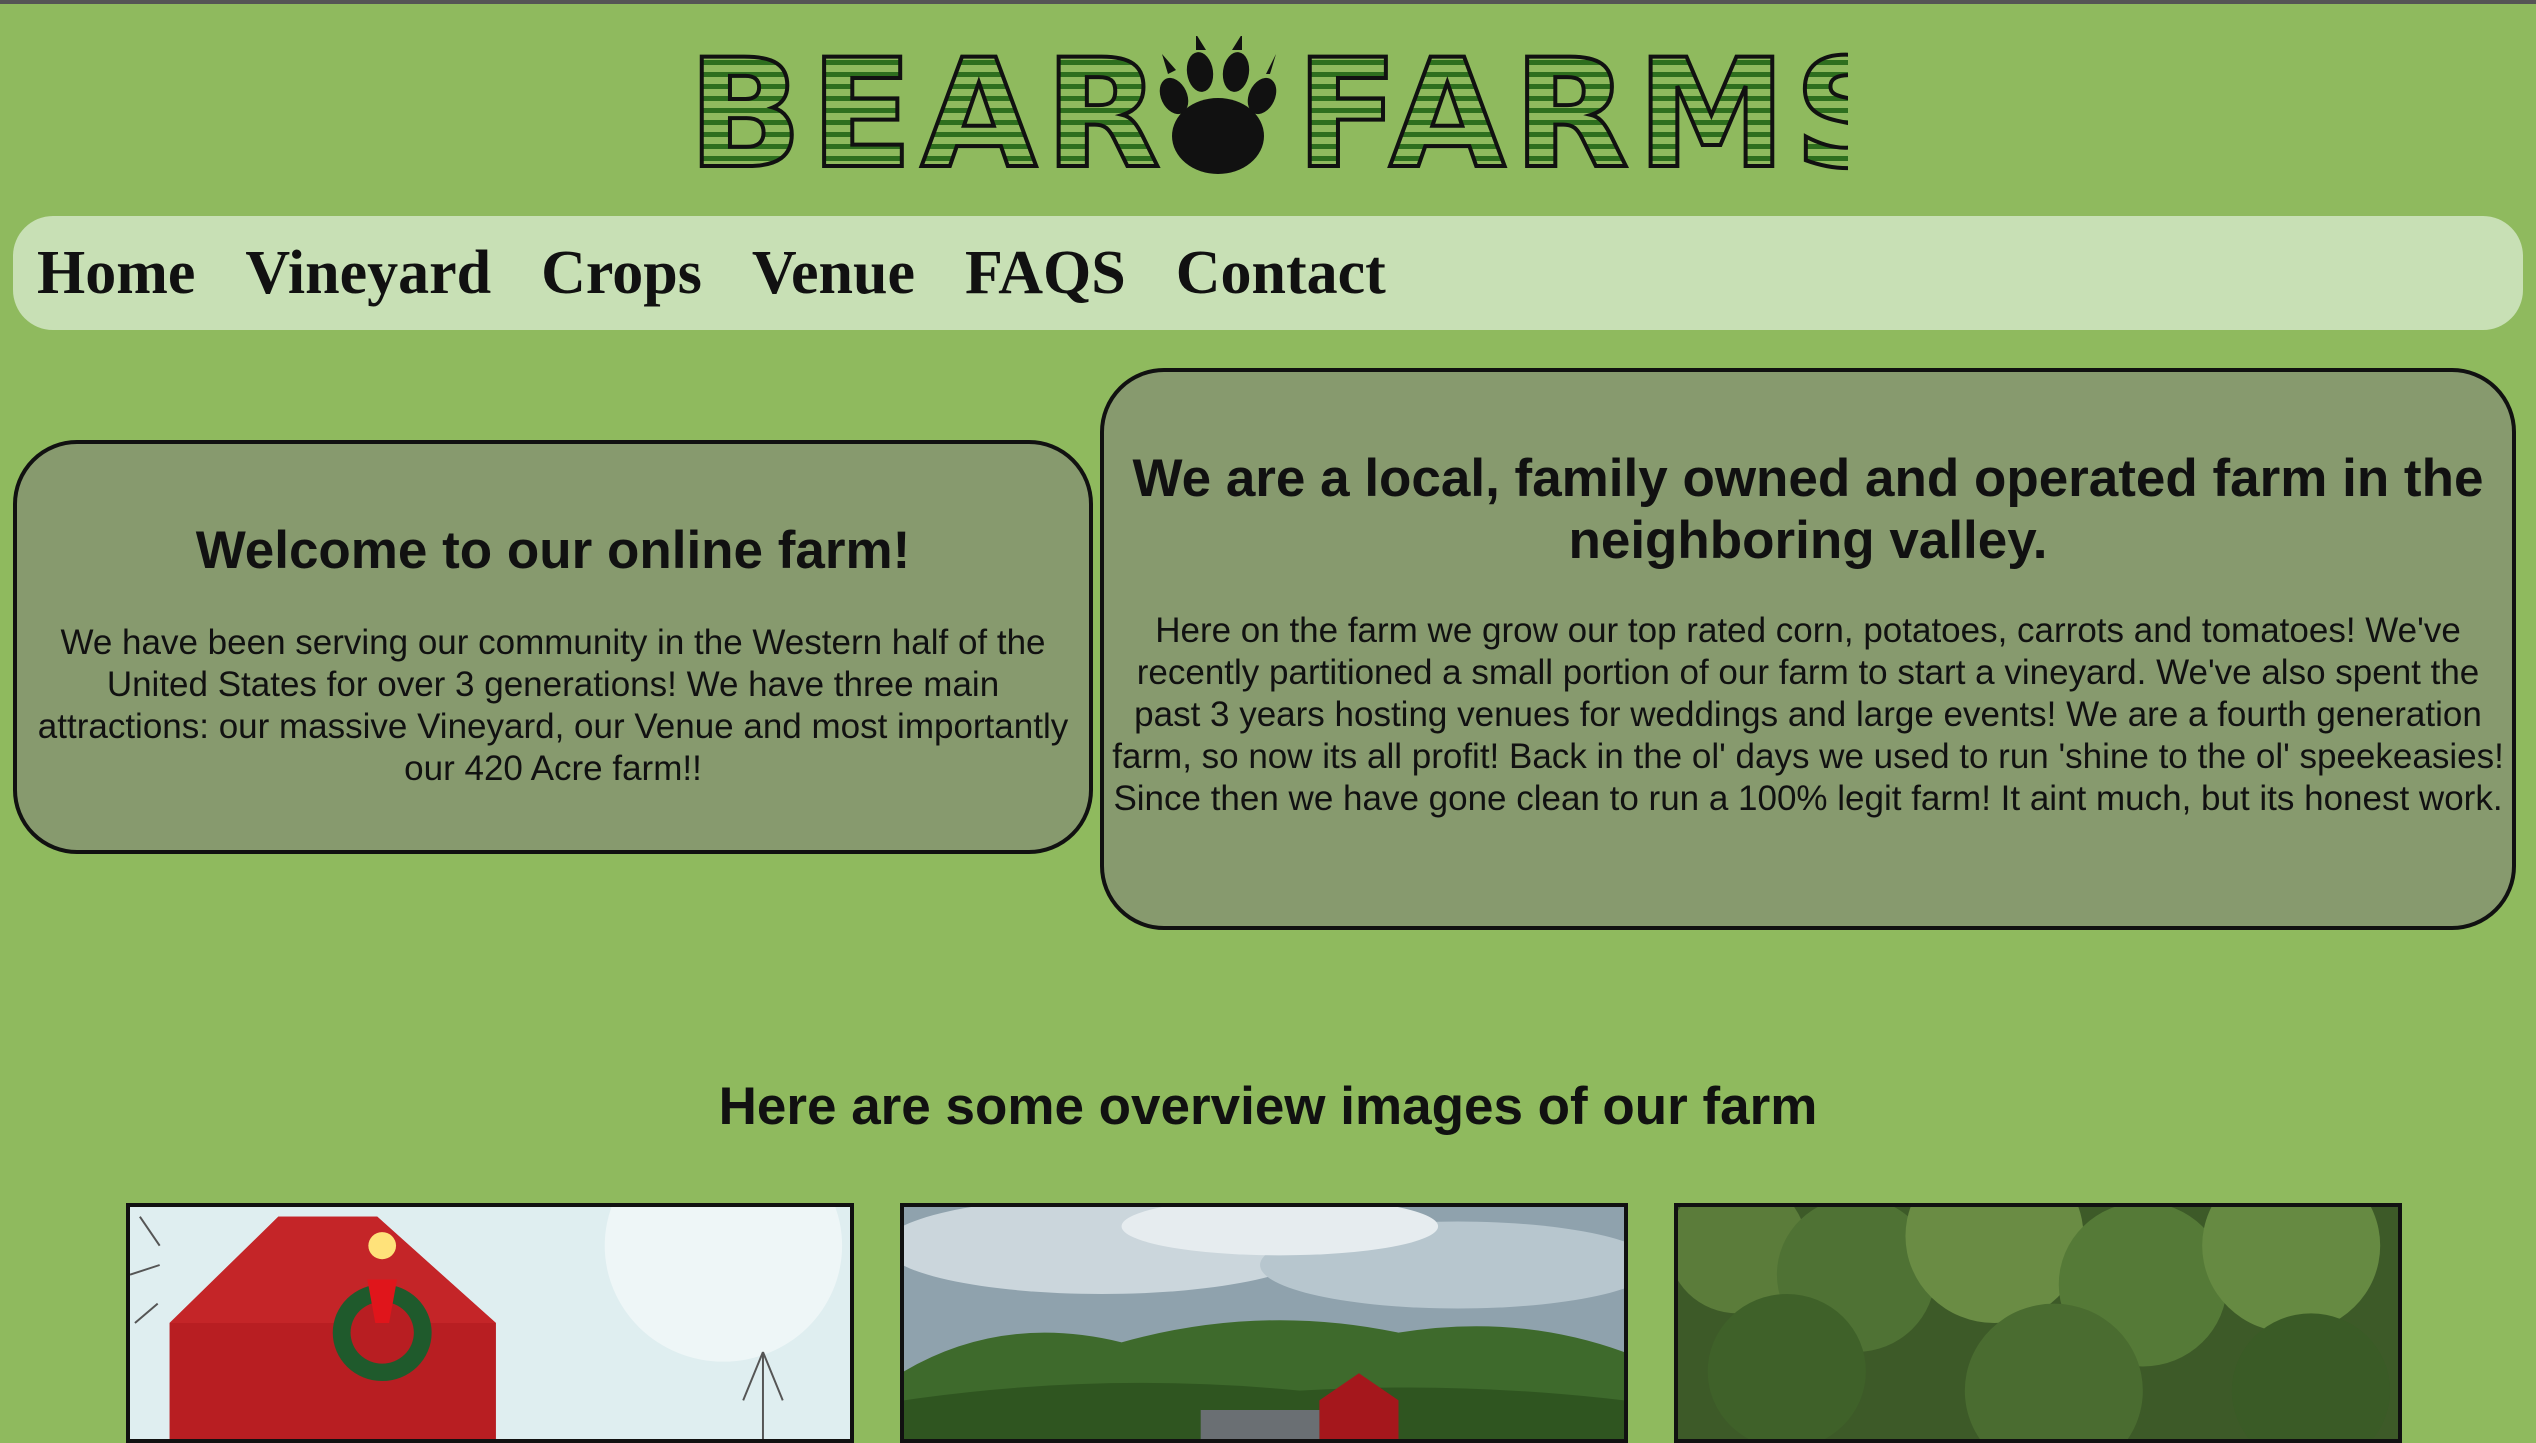 The width and height of the screenshot is (2536, 1443). I want to click on nav-vineyard-link: Vineyard, so click(368, 273).